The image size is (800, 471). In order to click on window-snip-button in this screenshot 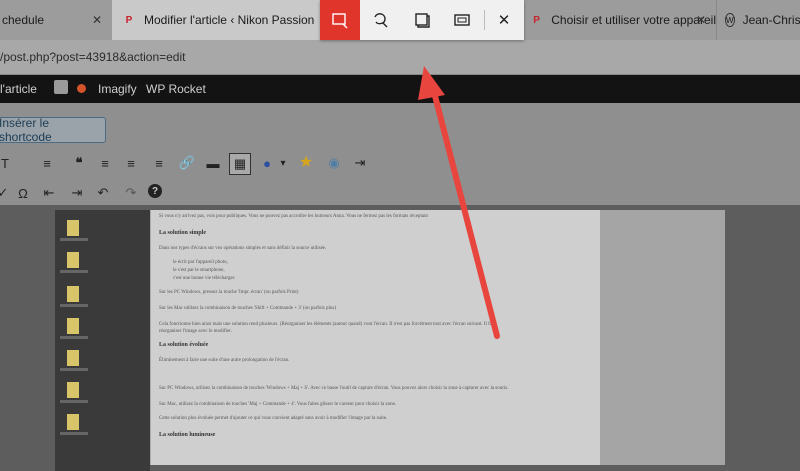, I will do `click(422, 20)`.